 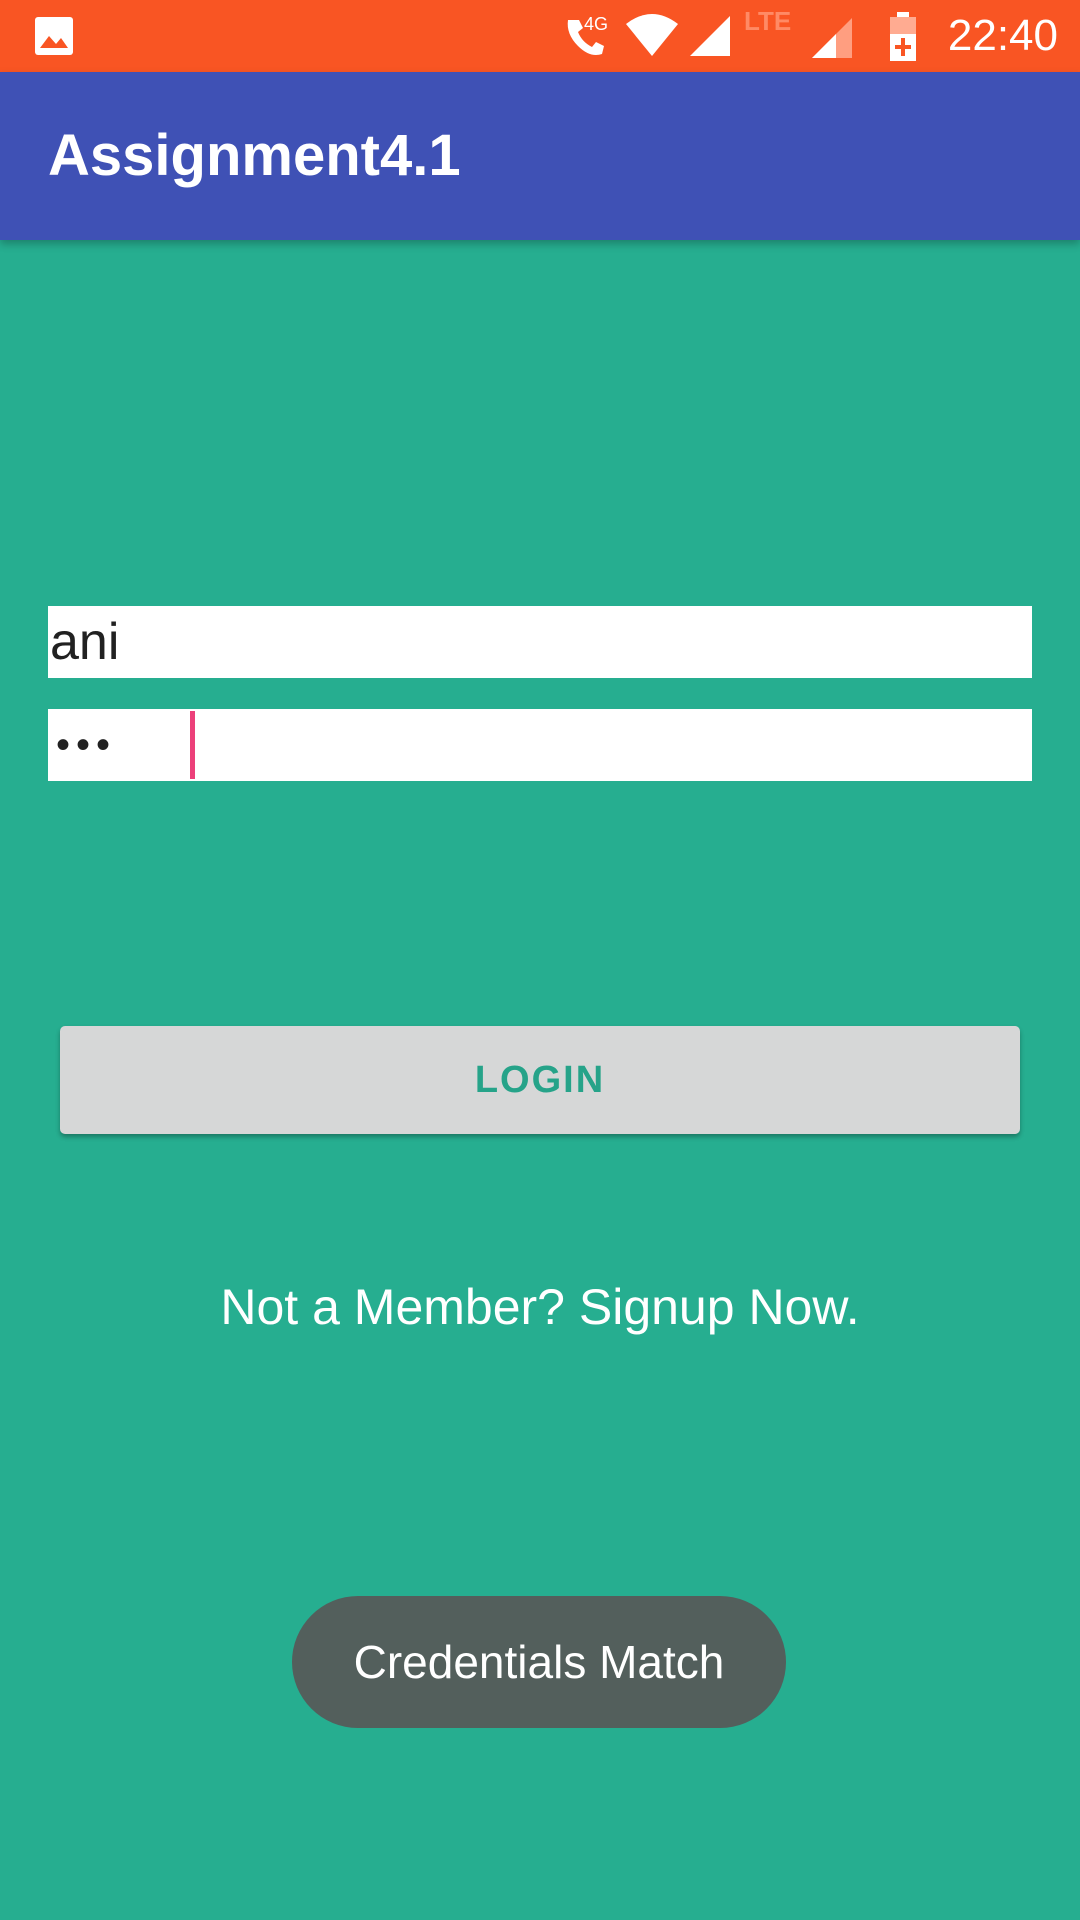 I want to click on app-bar: Assignment4.1, so click(x=540, y=156).